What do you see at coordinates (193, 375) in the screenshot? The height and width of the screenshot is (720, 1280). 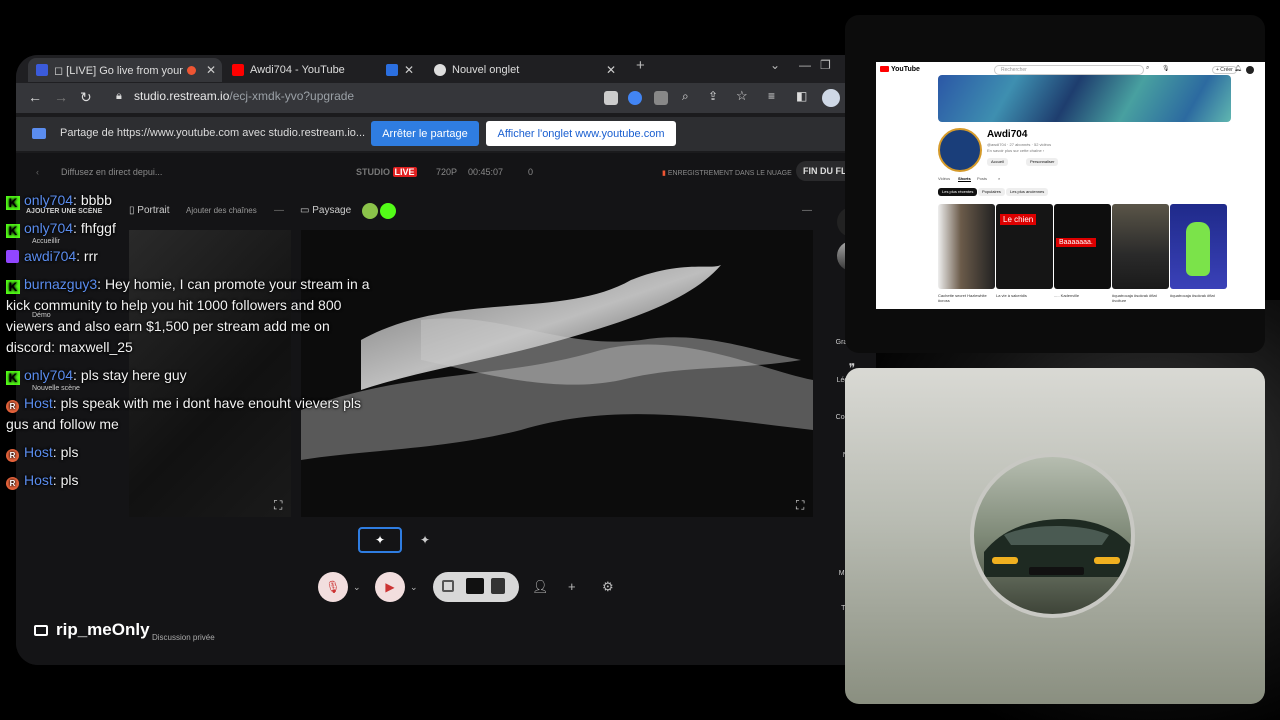 I see `chat-message: Konly704: pls stay here guy` at bounding box center [193, 375].